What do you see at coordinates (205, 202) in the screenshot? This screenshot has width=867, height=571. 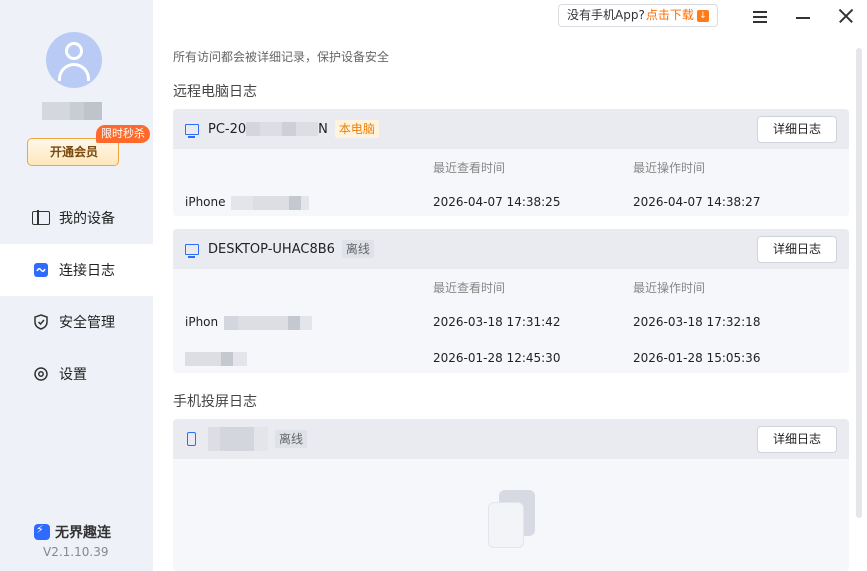 I see `client-name: iPhone` at bounding box center [205, 202].